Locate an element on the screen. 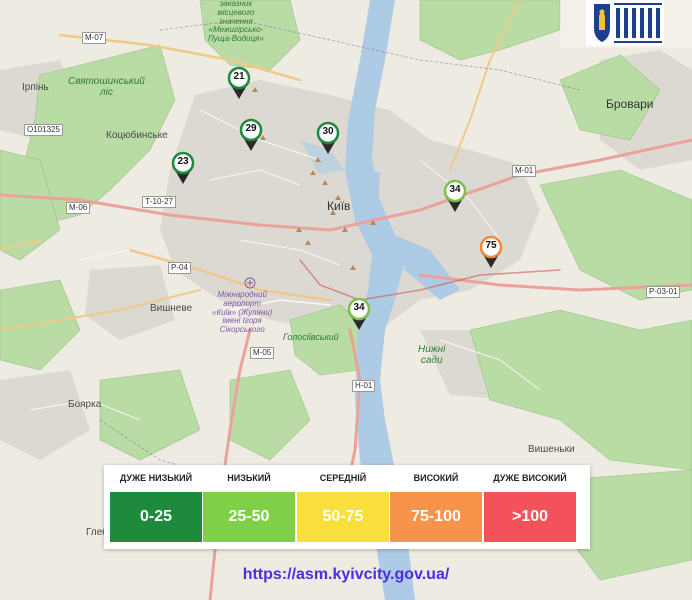 The height and width of the screenshot is (600, 692). kyiv-military-administration-logo is located at coordinates (625, 23).